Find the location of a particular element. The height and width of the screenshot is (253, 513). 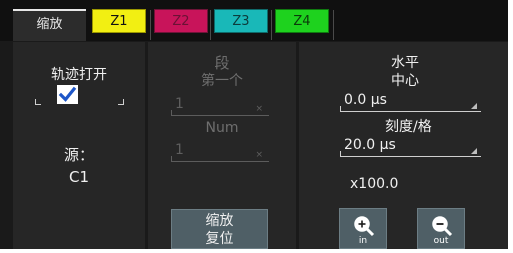

num-label: Num is located at coordinates (222, 128).